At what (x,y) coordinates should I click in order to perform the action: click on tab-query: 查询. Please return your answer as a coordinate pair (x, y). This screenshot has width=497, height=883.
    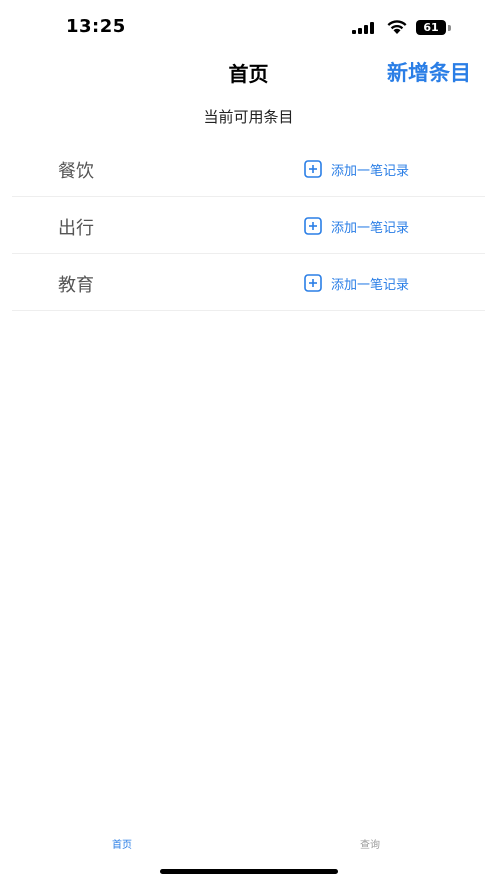
    Looking at the image, I should click on (370, 843).